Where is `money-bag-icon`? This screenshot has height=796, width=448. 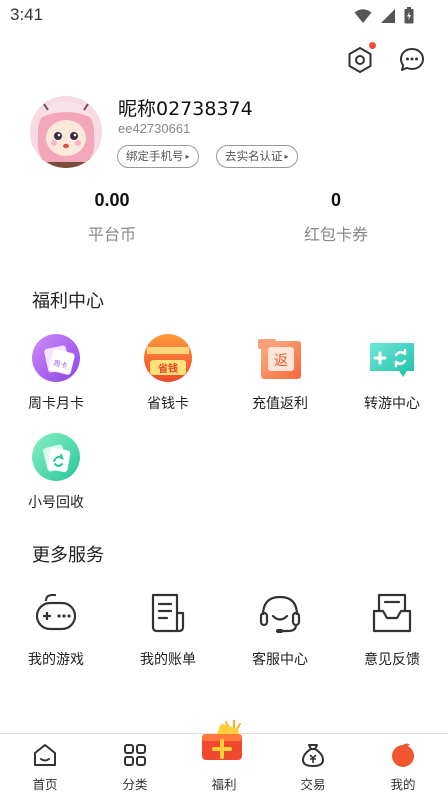 money-bag-icon is located at coordinates (313, 755).